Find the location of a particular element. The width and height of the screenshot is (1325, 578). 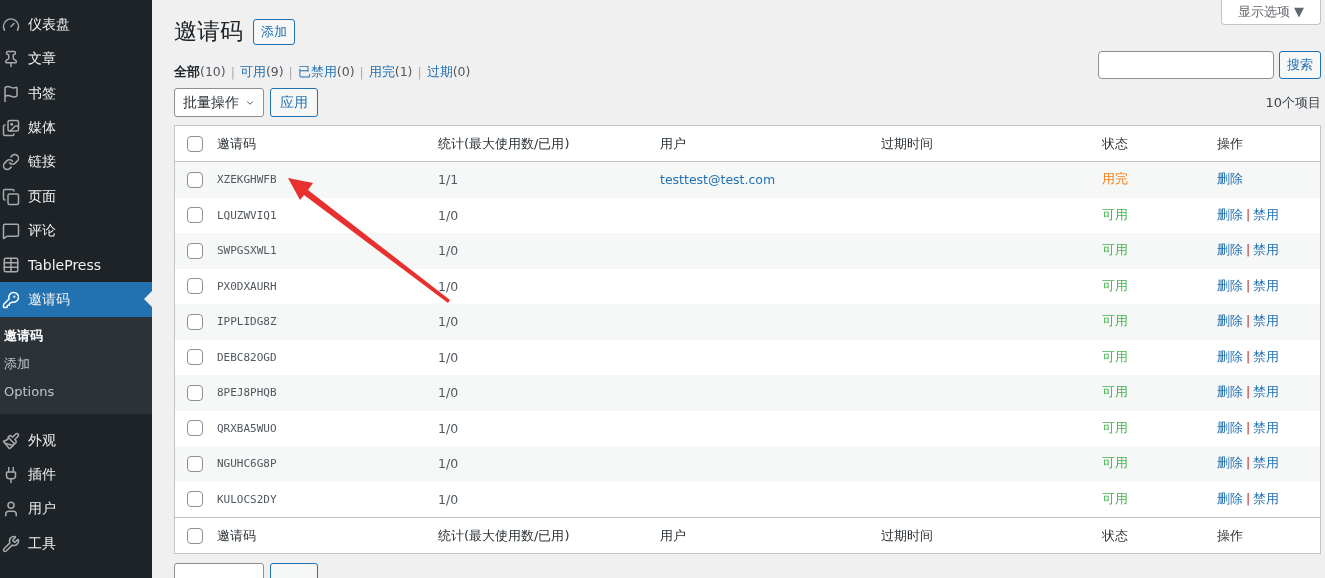

sidebar-item: 仪表盘 is located at coordinates (76, 25).